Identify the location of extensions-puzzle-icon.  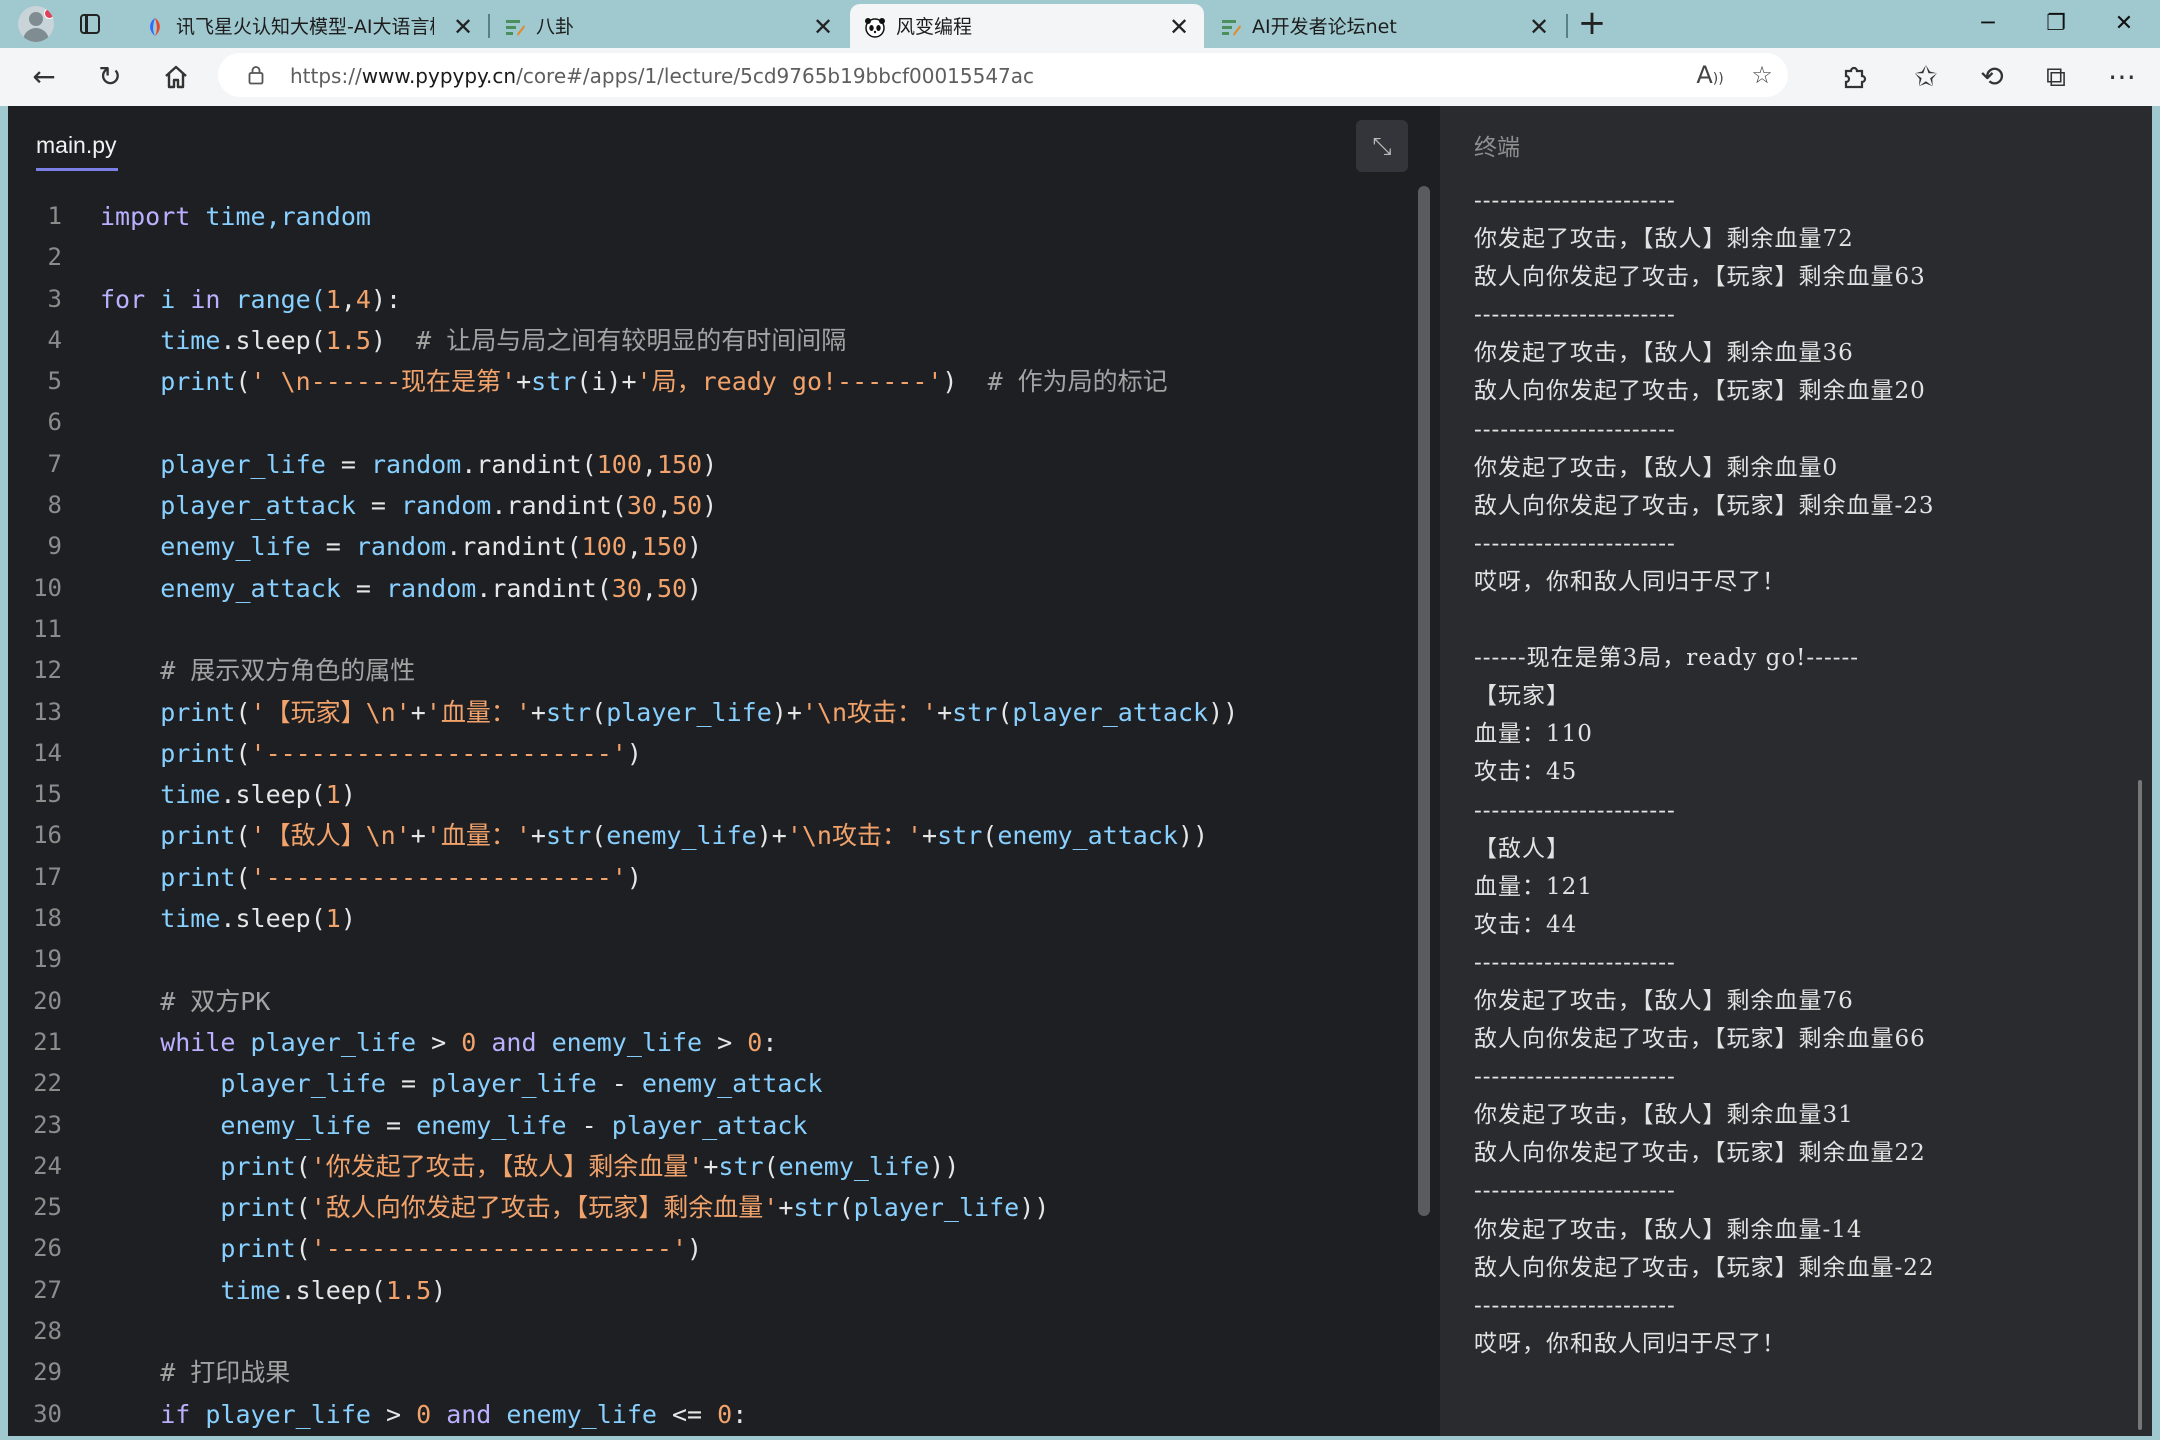
(1854, 77).